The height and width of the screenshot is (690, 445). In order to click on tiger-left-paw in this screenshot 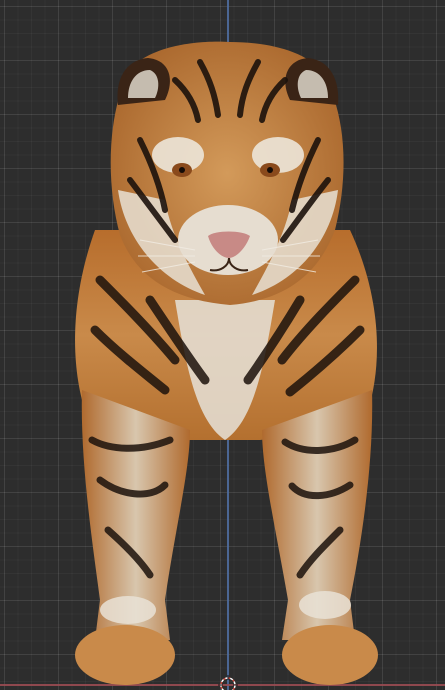, I will do `click(125, 655)`.